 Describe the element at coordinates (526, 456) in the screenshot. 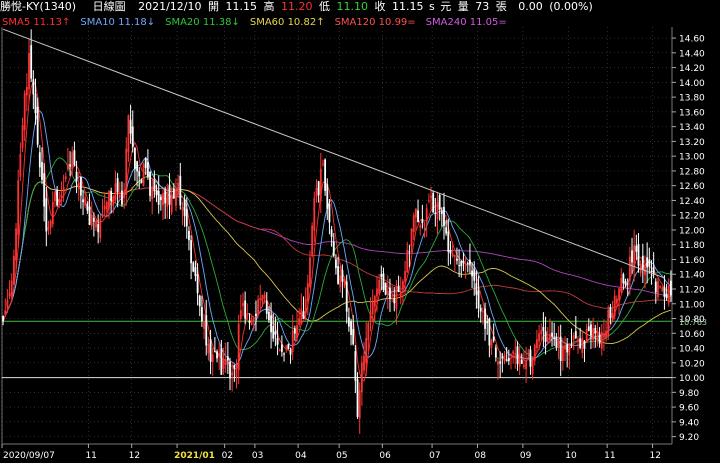

I see `x-tick-label: 09` at that location.